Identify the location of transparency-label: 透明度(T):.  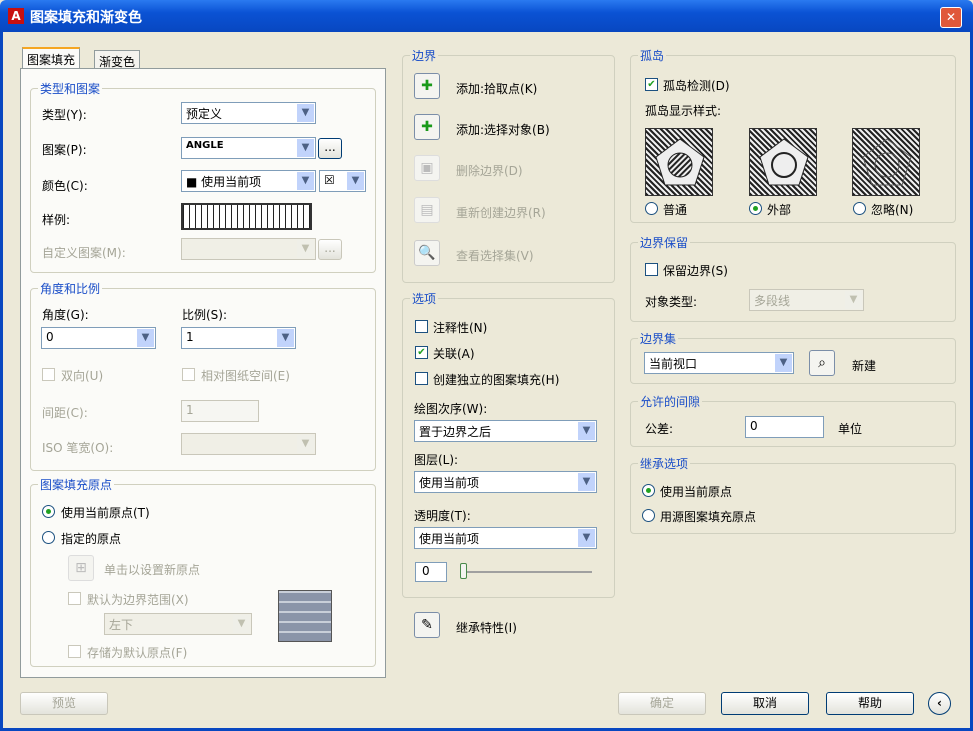
(442, 516).